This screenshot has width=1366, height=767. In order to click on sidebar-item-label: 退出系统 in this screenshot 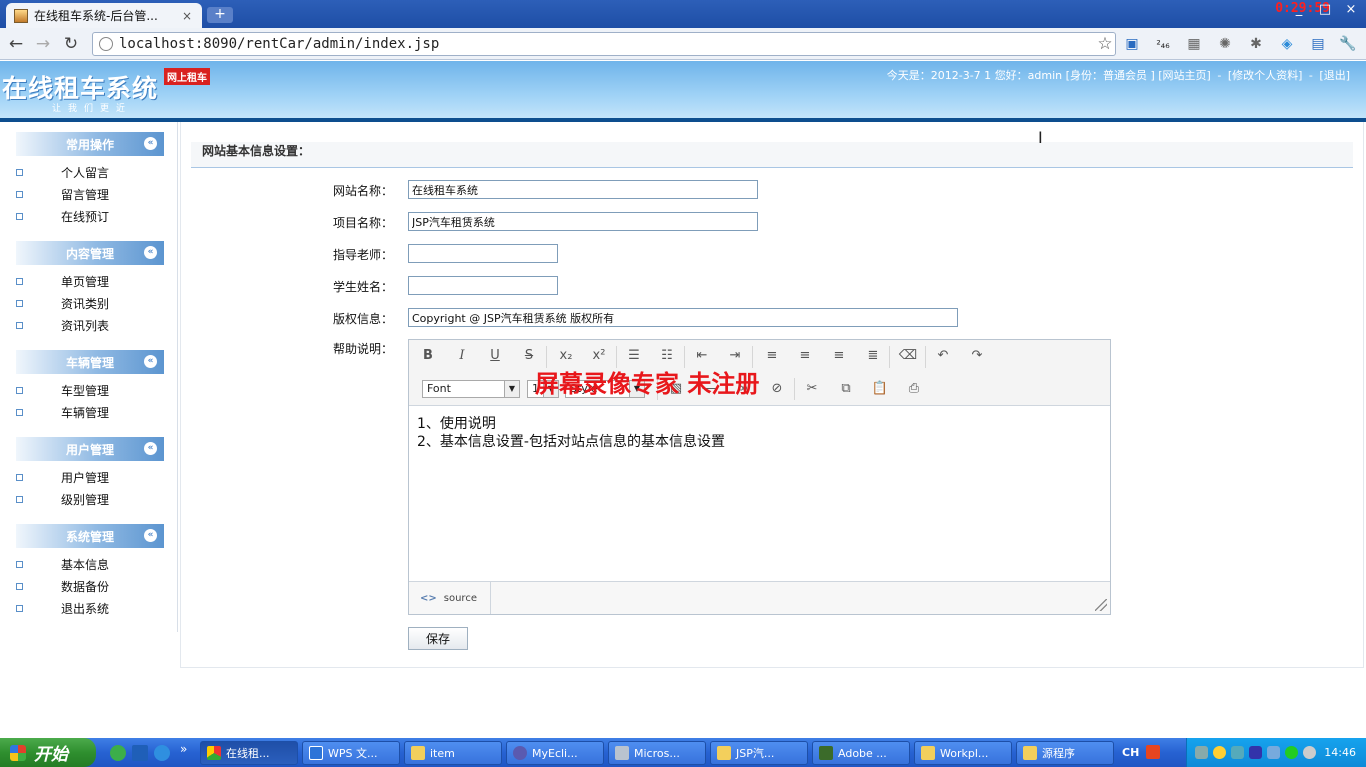, I will do `click(85, 608)`.